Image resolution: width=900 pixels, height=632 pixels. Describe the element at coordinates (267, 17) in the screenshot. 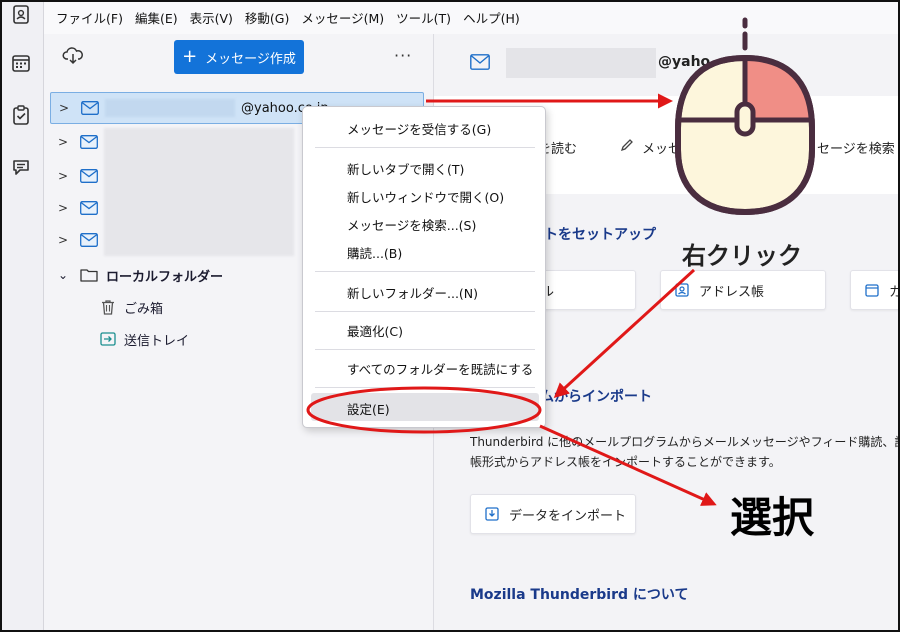

I see `menu-go: 移動(G)` at that location.